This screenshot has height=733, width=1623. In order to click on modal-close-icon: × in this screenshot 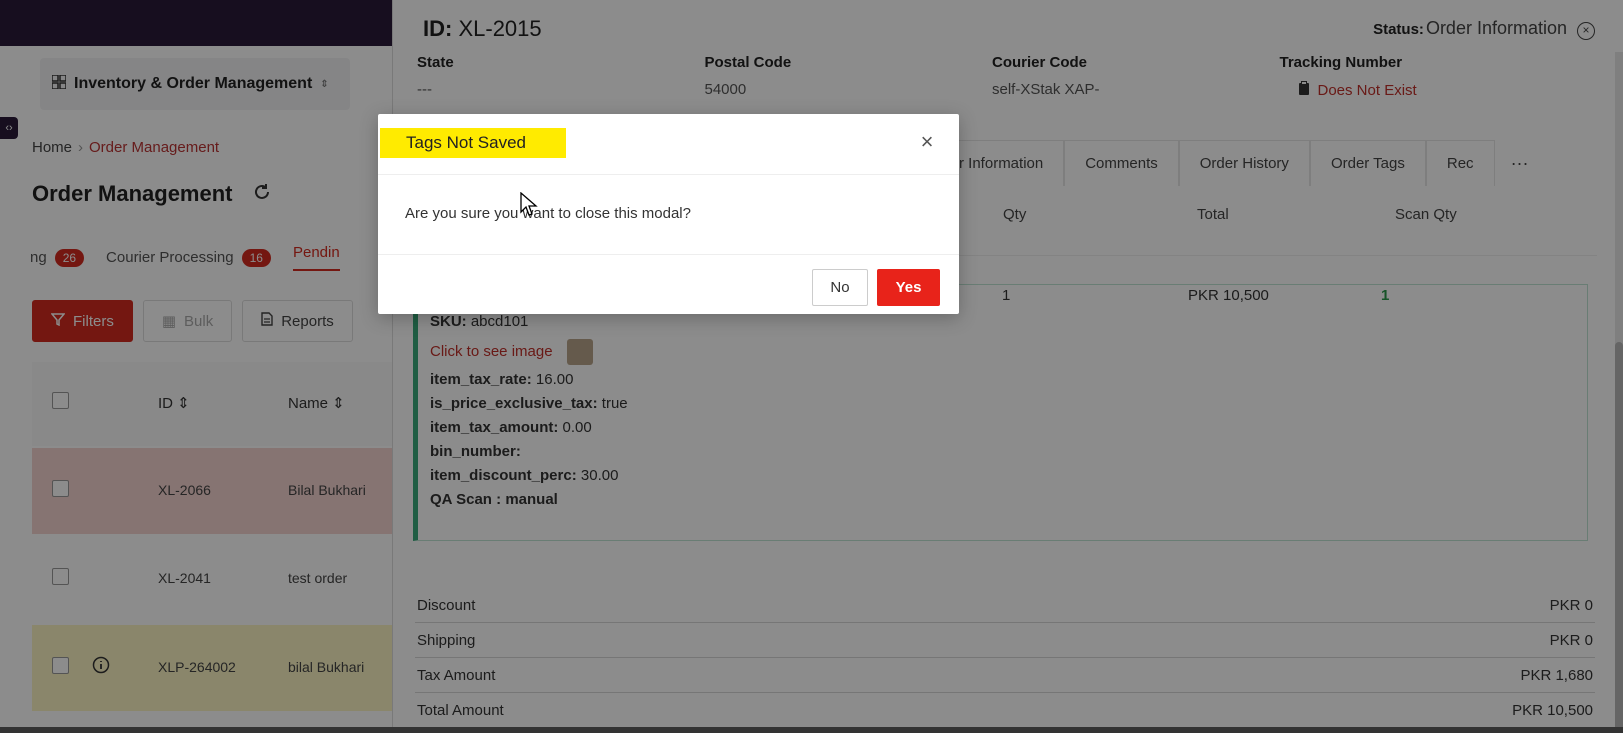, I will do `click(927, 142)`.